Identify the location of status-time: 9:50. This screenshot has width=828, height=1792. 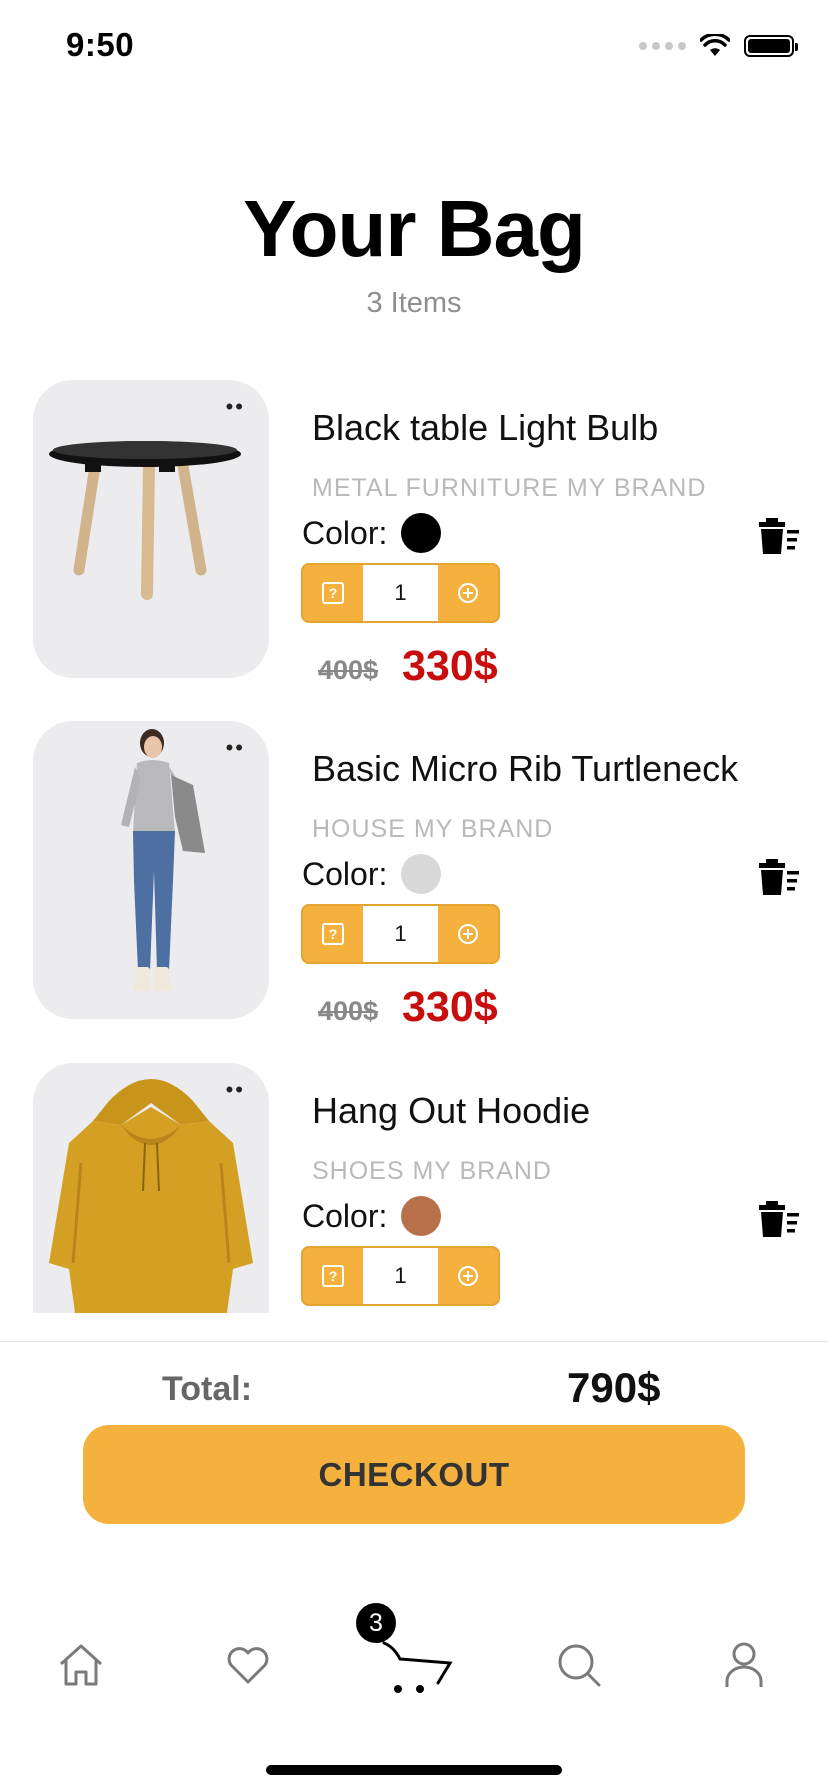
(100, 44).